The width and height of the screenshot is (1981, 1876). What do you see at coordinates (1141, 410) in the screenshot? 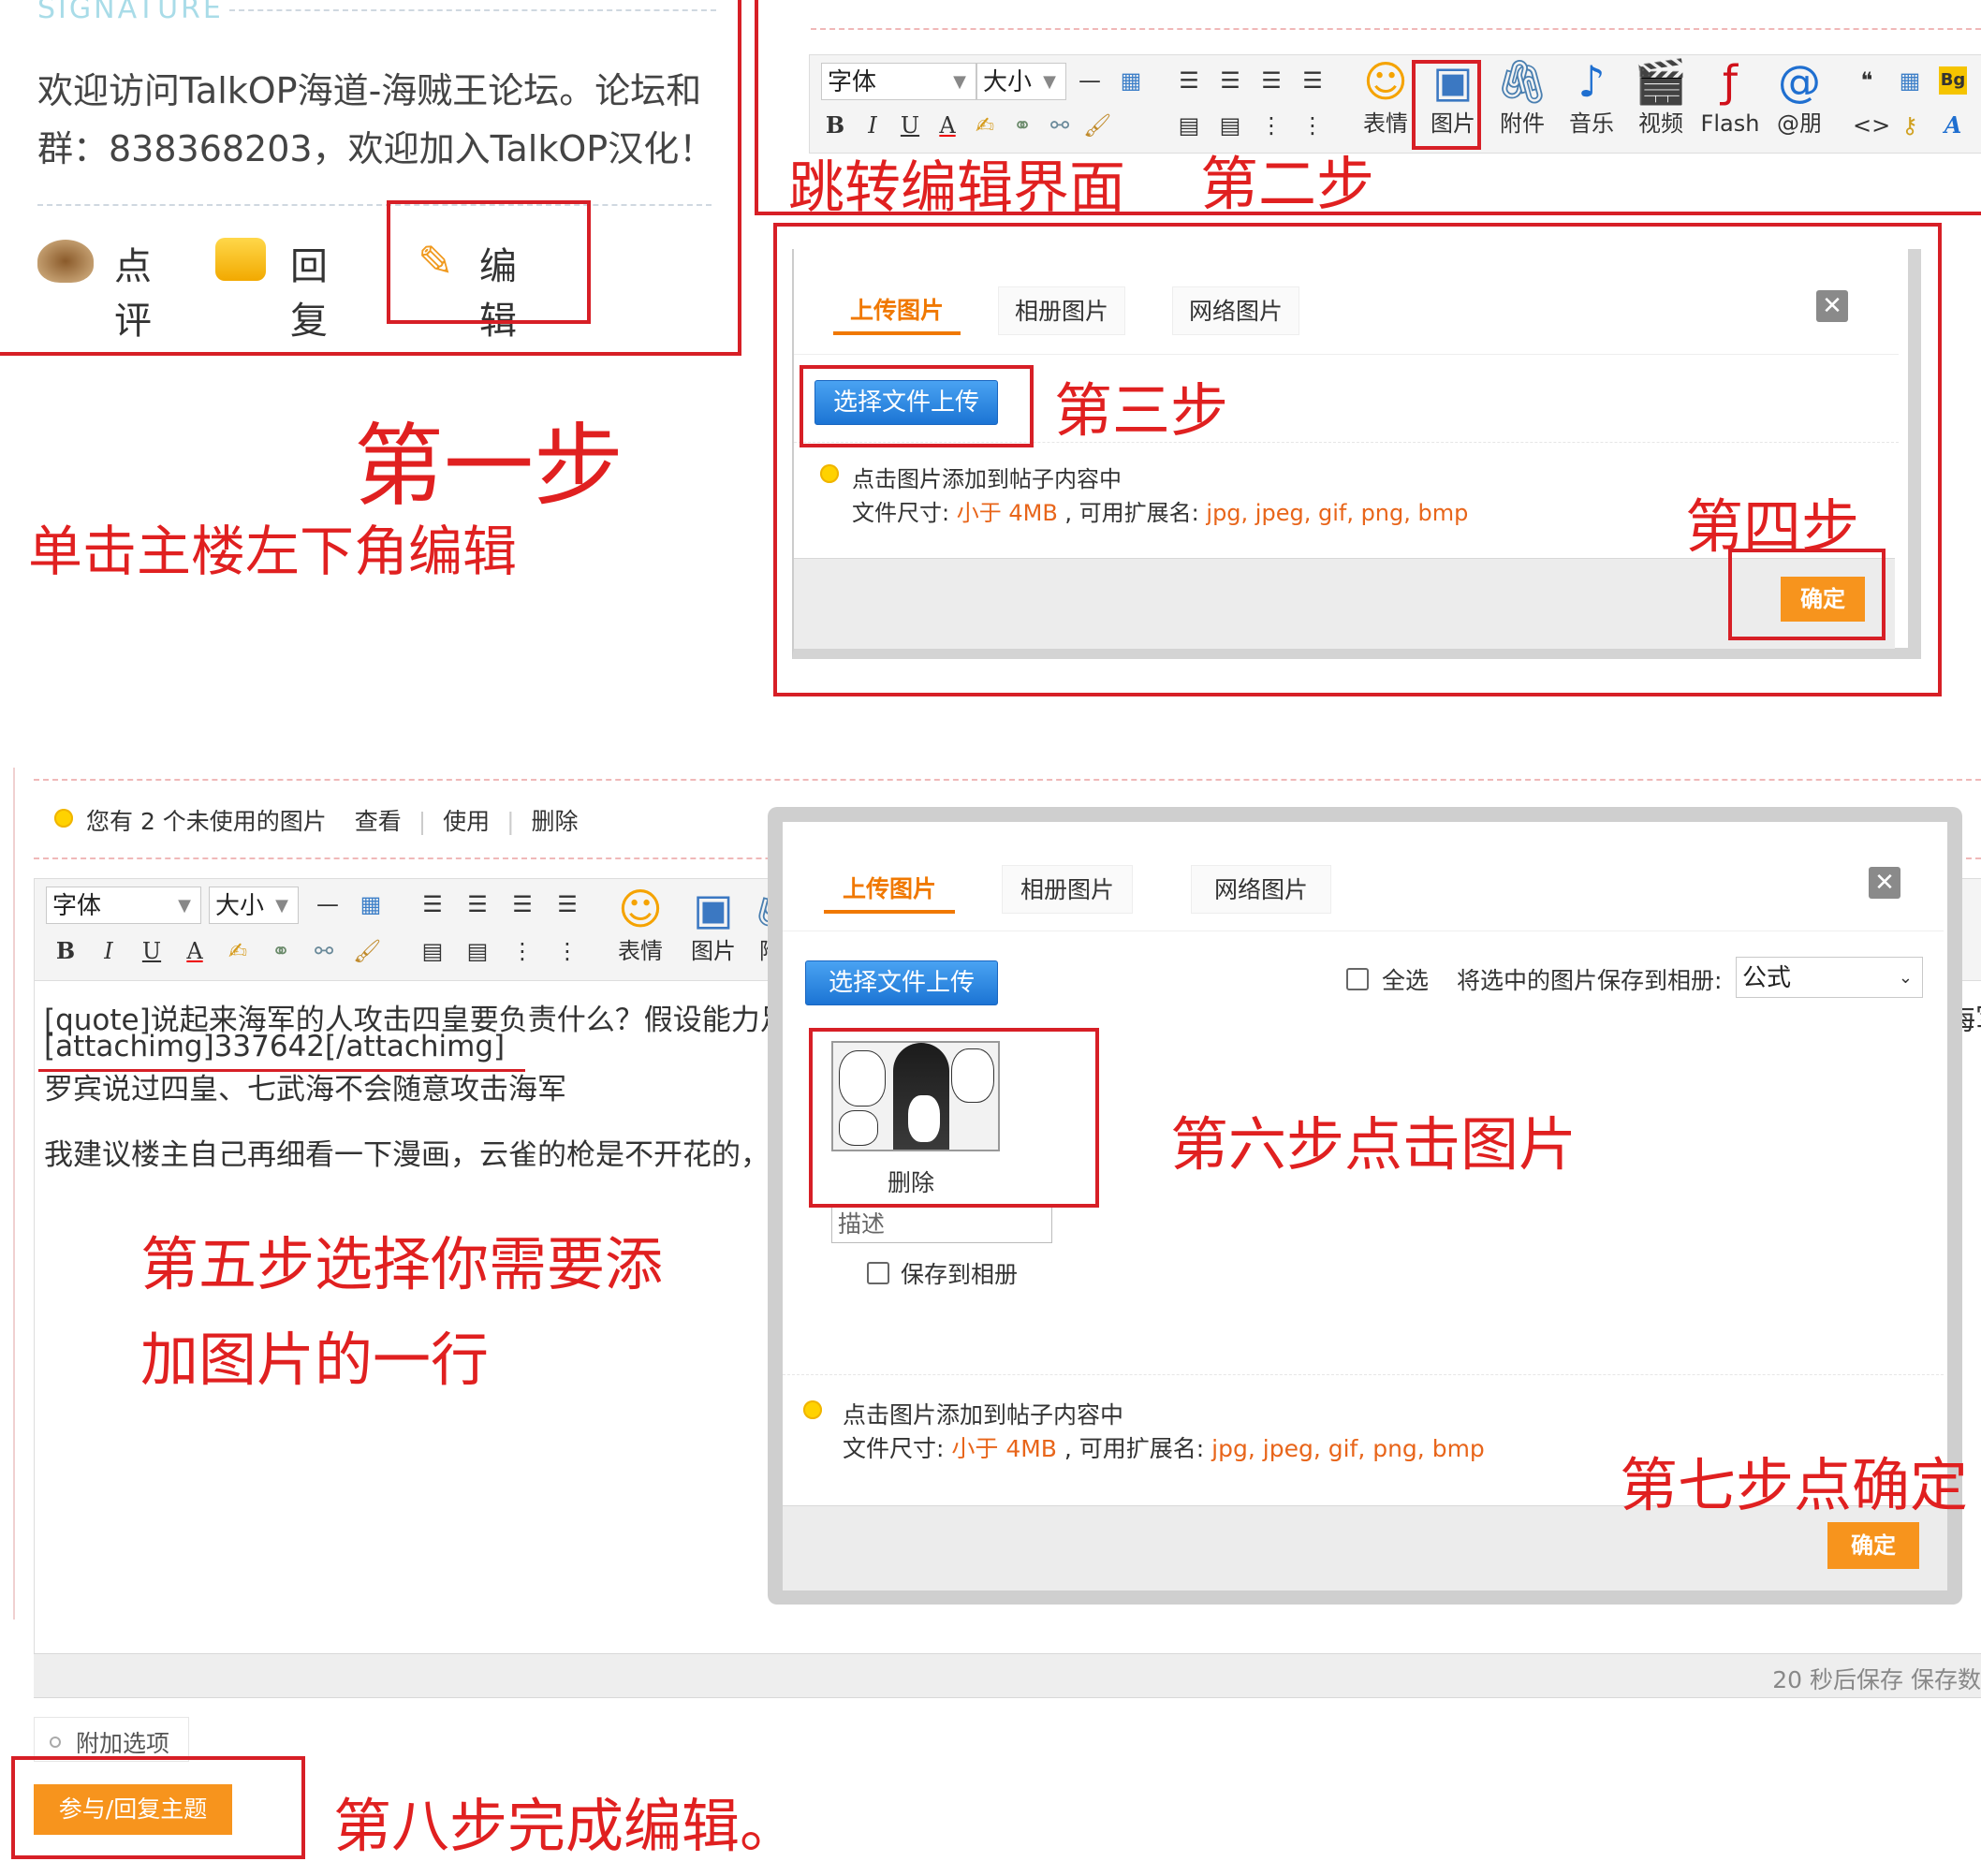
I see `step3-label: 第三步` at bounding box center [1141, 410].